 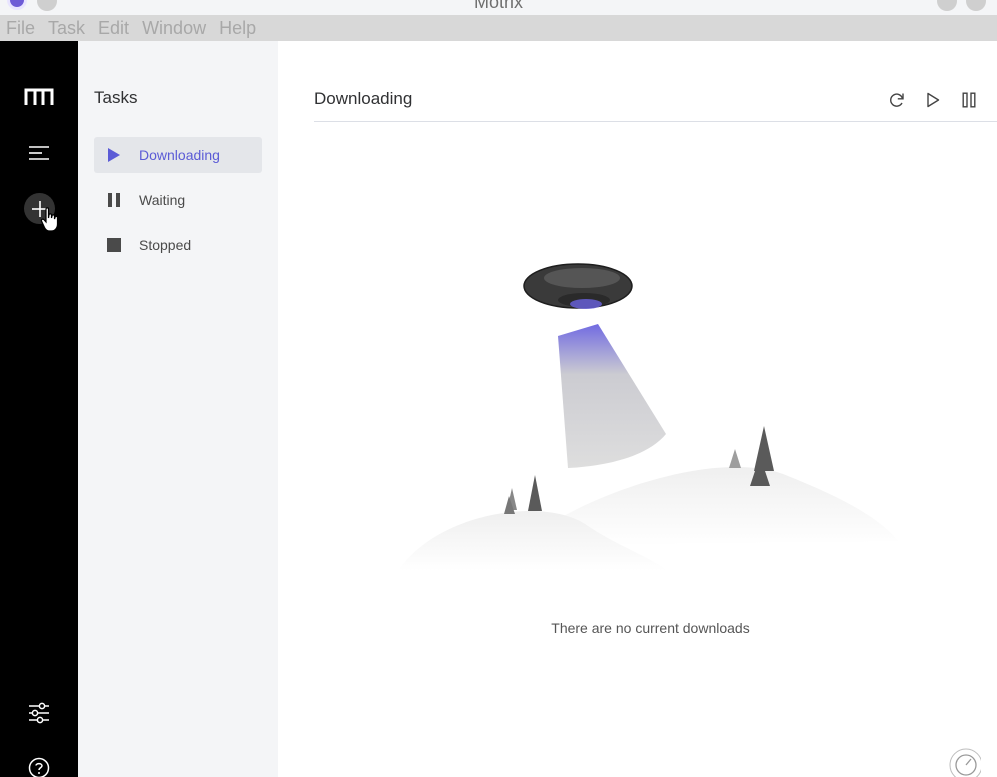 What do you see at coordinates (964, 761) in the screenshot?
I see `speedometer-icon` at bounding box center [964, 761].